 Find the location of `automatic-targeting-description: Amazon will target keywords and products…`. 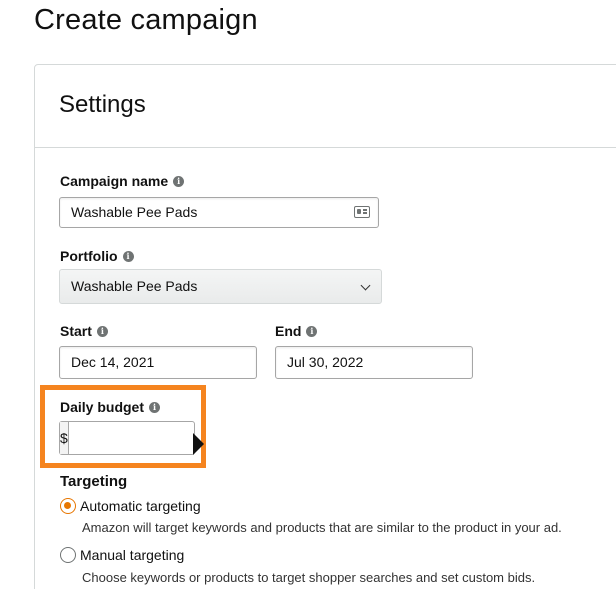

automatic-targeting-description: Amazon will target keywords and products… is located at coordinates (322, 527).